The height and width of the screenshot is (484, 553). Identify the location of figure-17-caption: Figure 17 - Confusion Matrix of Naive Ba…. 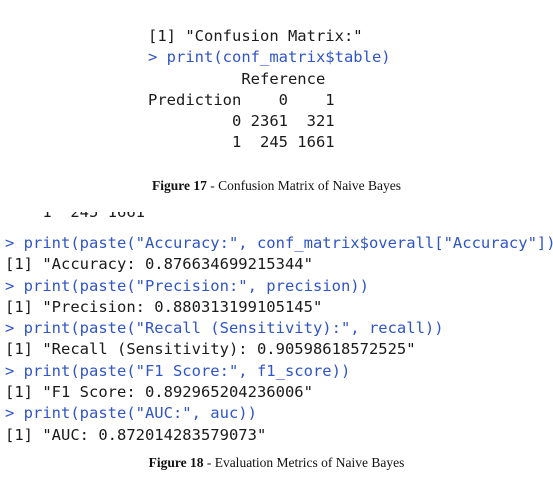
(276, 186).